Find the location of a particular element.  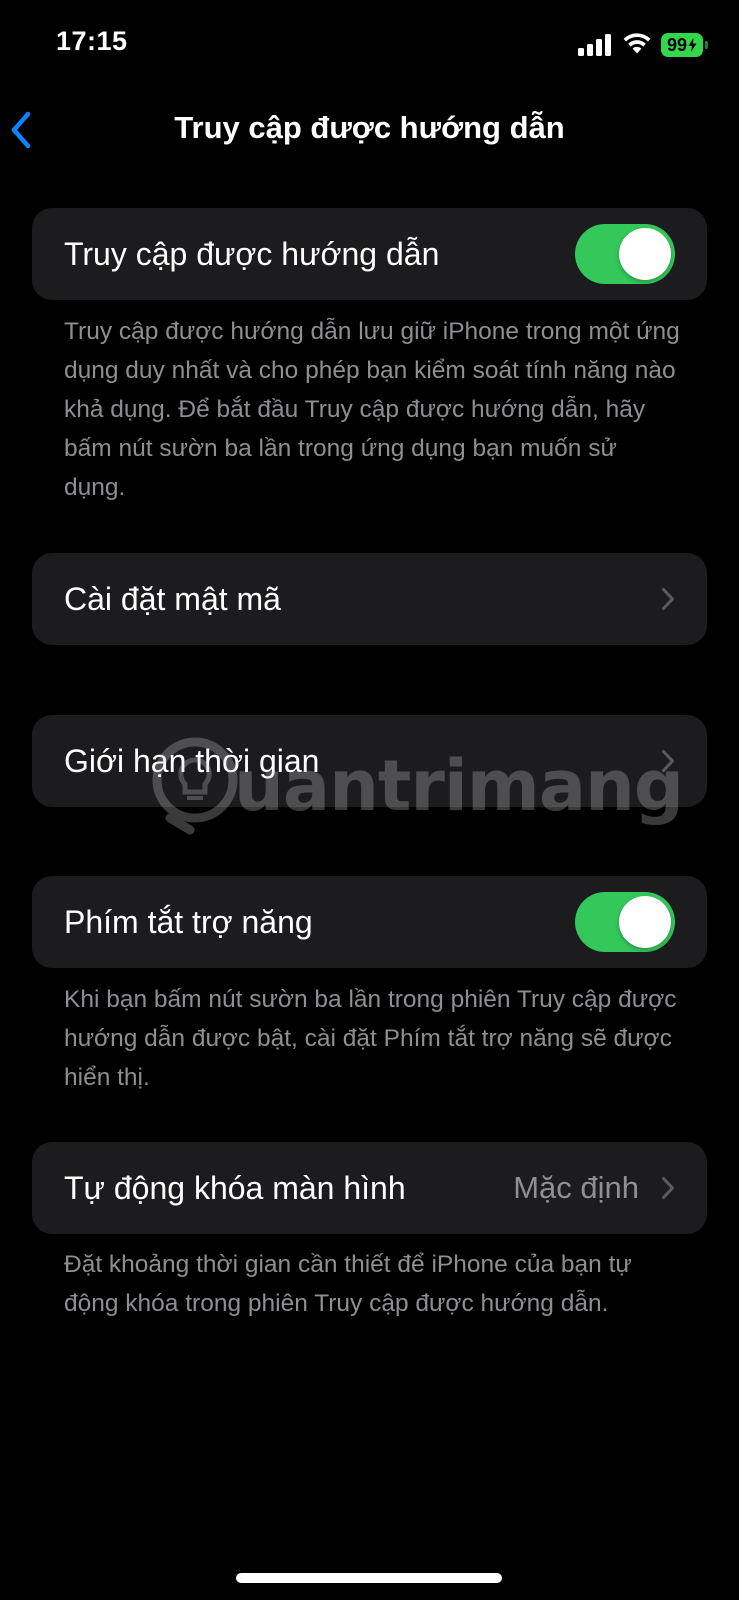

charging-bolt-icon is located at coordinates (692, 45).